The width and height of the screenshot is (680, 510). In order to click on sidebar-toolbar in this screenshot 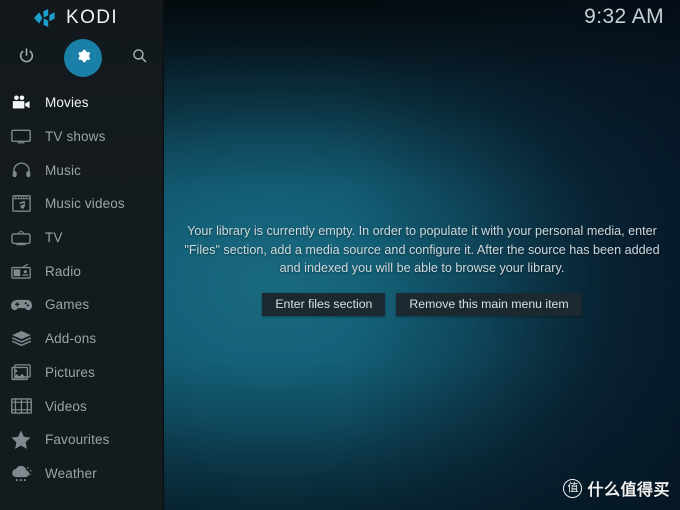, I will do `click(82, 58)`.